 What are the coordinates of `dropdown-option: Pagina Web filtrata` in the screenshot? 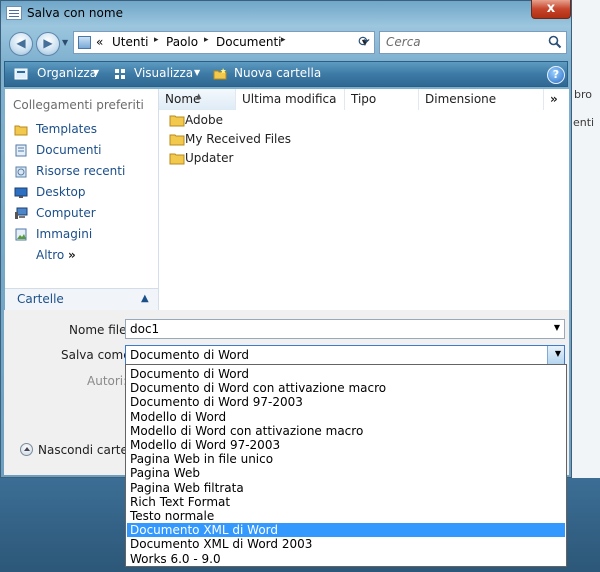 It's located at (346, 488).